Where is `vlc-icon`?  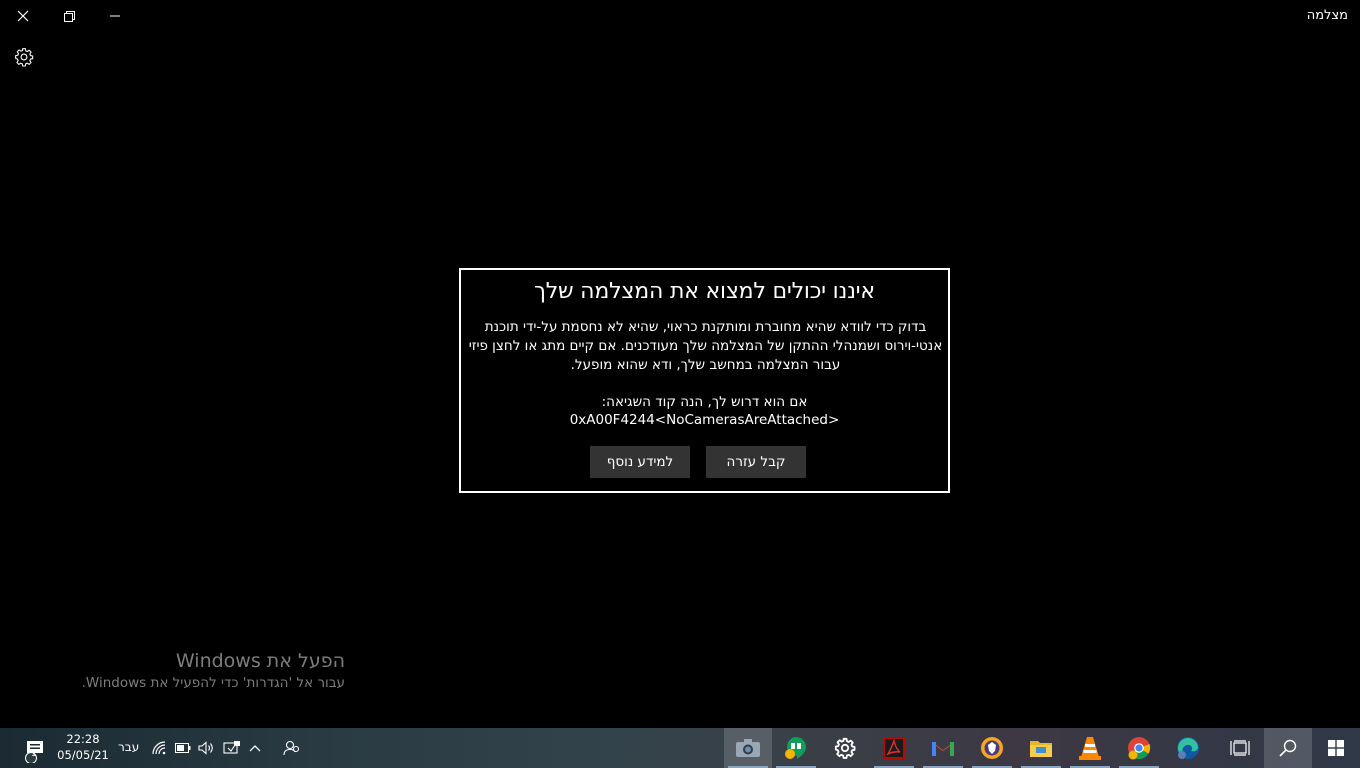
vlc-icon is located at coordinates (1090, 748).